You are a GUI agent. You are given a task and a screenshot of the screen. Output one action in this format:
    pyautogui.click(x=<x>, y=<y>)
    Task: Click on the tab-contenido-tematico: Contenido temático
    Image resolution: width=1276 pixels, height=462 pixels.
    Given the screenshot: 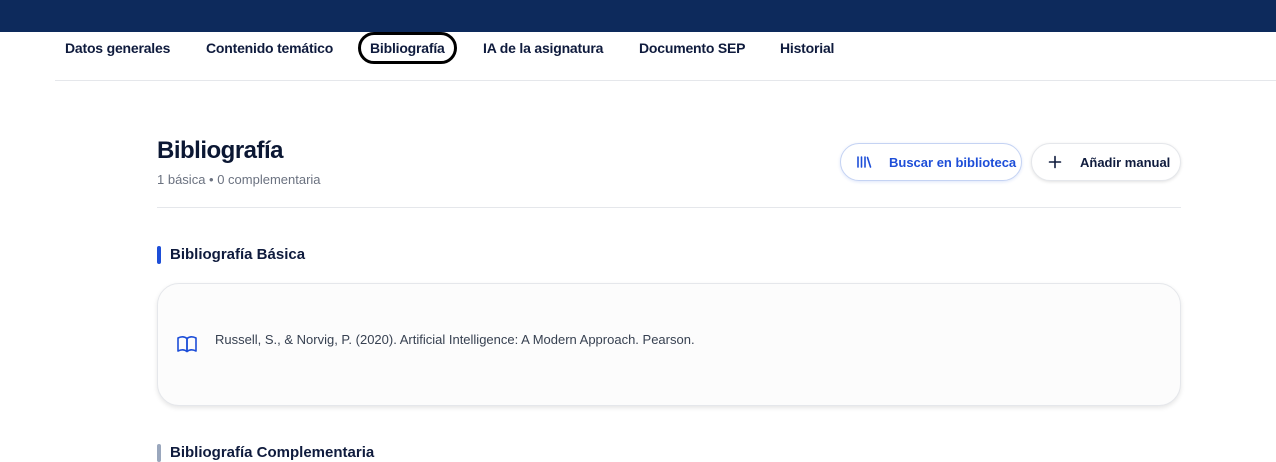 What is the action you would take?
    pyautogui.click(x=269, y=48)
    